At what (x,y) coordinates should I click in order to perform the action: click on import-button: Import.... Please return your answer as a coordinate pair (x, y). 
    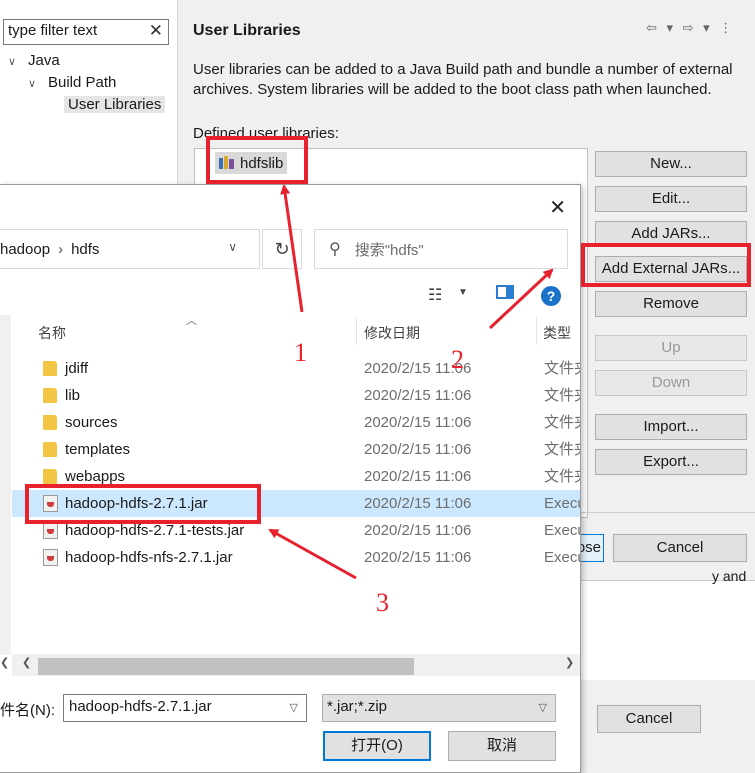
    Looking at the image, I should click on (671, 427).